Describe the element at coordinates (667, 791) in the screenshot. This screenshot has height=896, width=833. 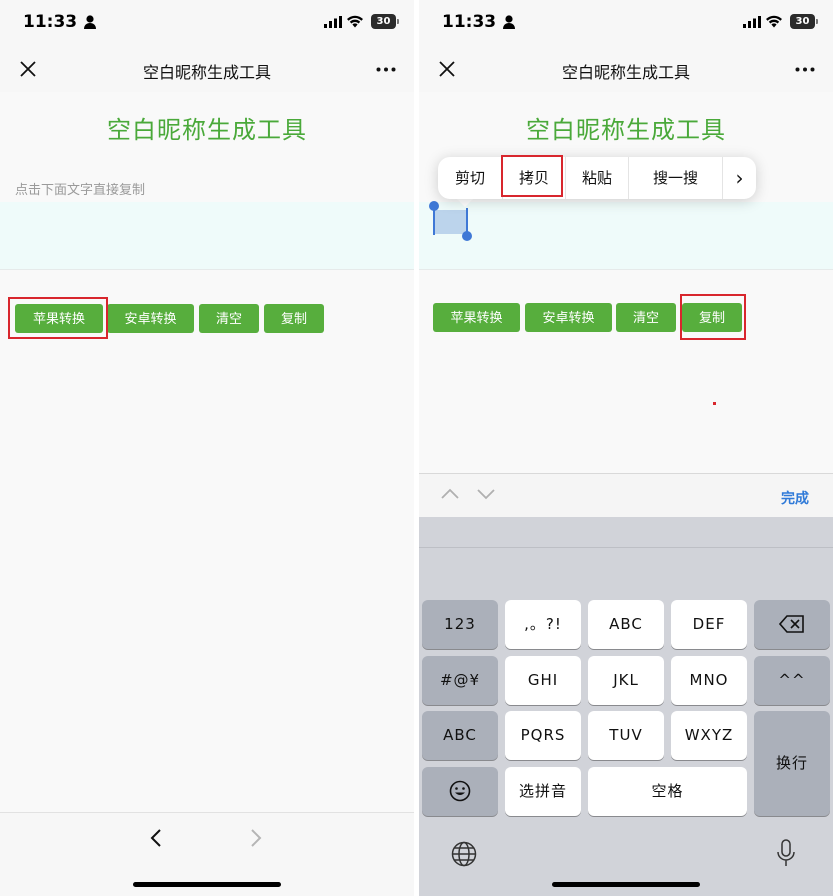
I see `key-space: 空格` at that location.